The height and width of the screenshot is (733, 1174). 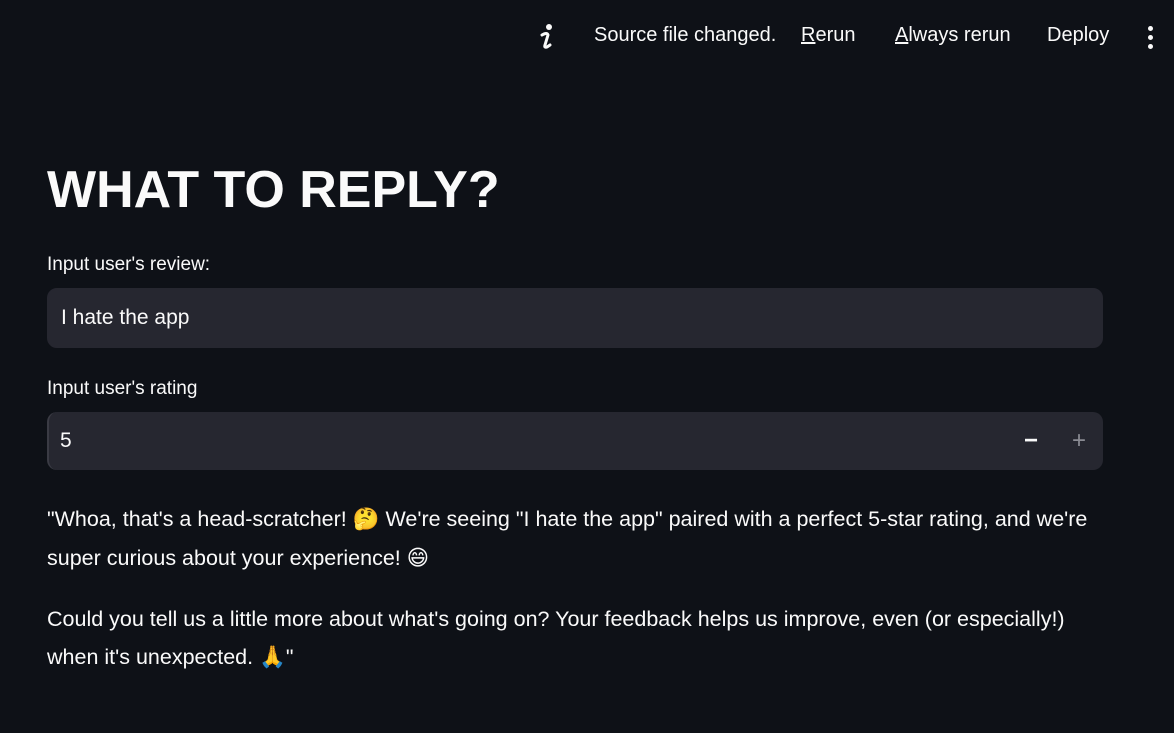 I want to click on grinning-face-emoji: 😄, so click(x=418, y=558).